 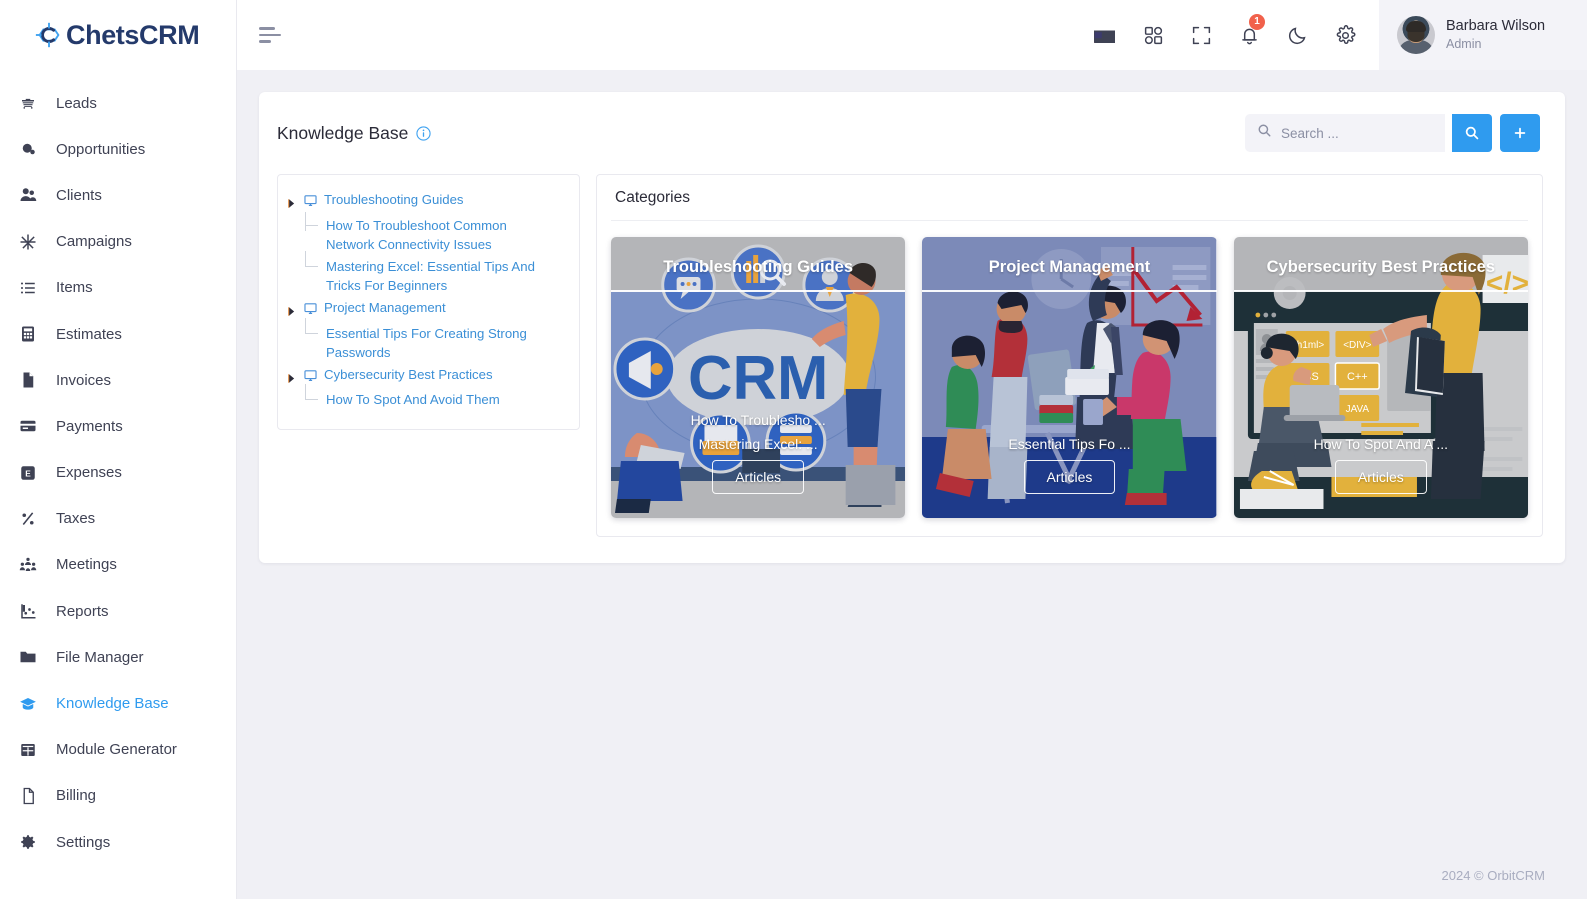 I want to click on sidebar-item-meetings: Meetings, so click(x=118, y=565).